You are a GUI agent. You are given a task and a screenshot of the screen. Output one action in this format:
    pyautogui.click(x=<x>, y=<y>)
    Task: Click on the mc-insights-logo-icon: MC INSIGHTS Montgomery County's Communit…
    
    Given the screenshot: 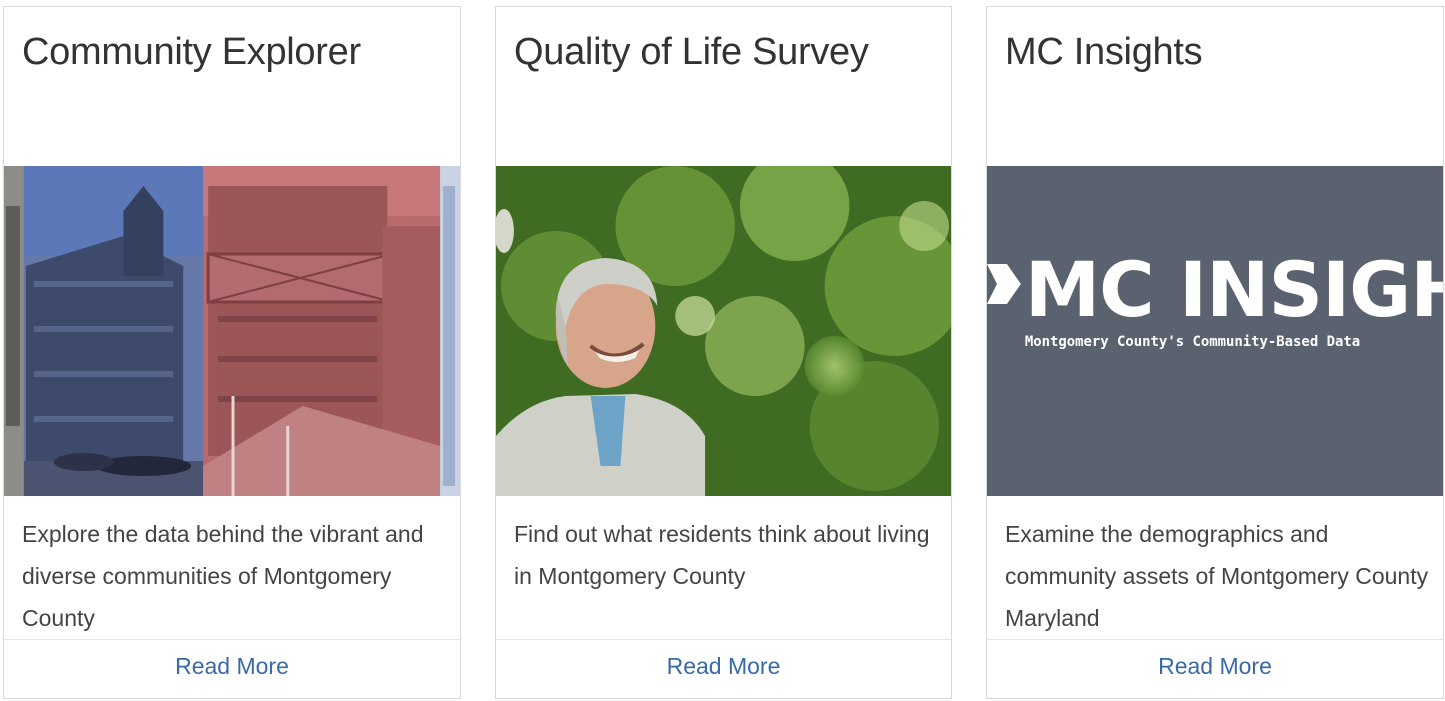 What is the action you would take?
    pyautogui.click(x=1215, y=331)
    